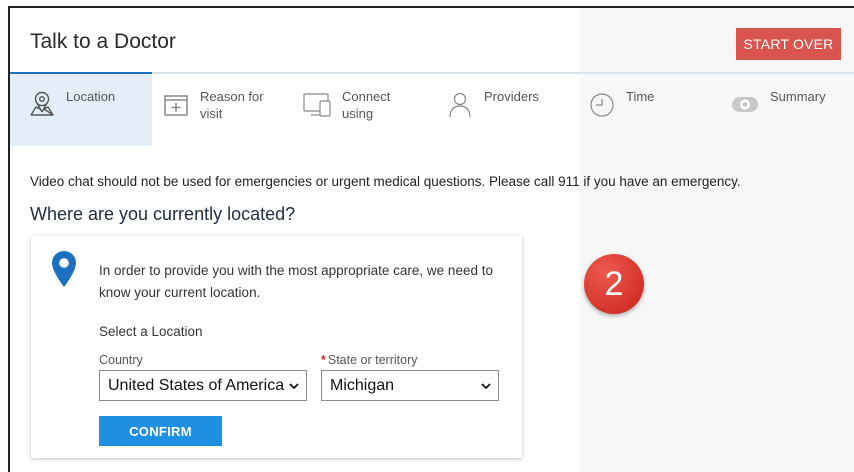 The width and height of the screenshot is (854, 472). What do you see at coordinates (323, 360) in the screenshot?
I see `required-marker: *` at bounding box center [323, 360].